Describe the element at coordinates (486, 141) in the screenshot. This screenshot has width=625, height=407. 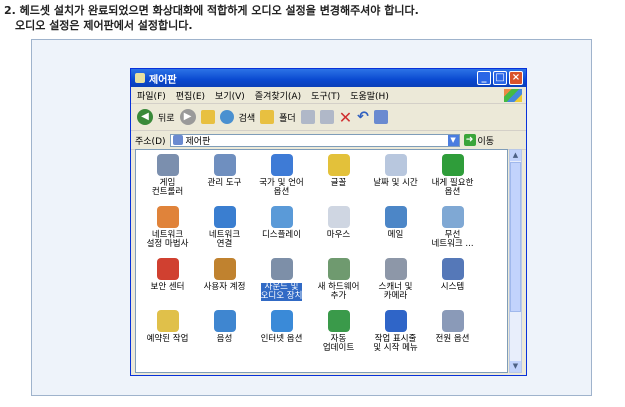
I see `go-label: 이동` at that location.